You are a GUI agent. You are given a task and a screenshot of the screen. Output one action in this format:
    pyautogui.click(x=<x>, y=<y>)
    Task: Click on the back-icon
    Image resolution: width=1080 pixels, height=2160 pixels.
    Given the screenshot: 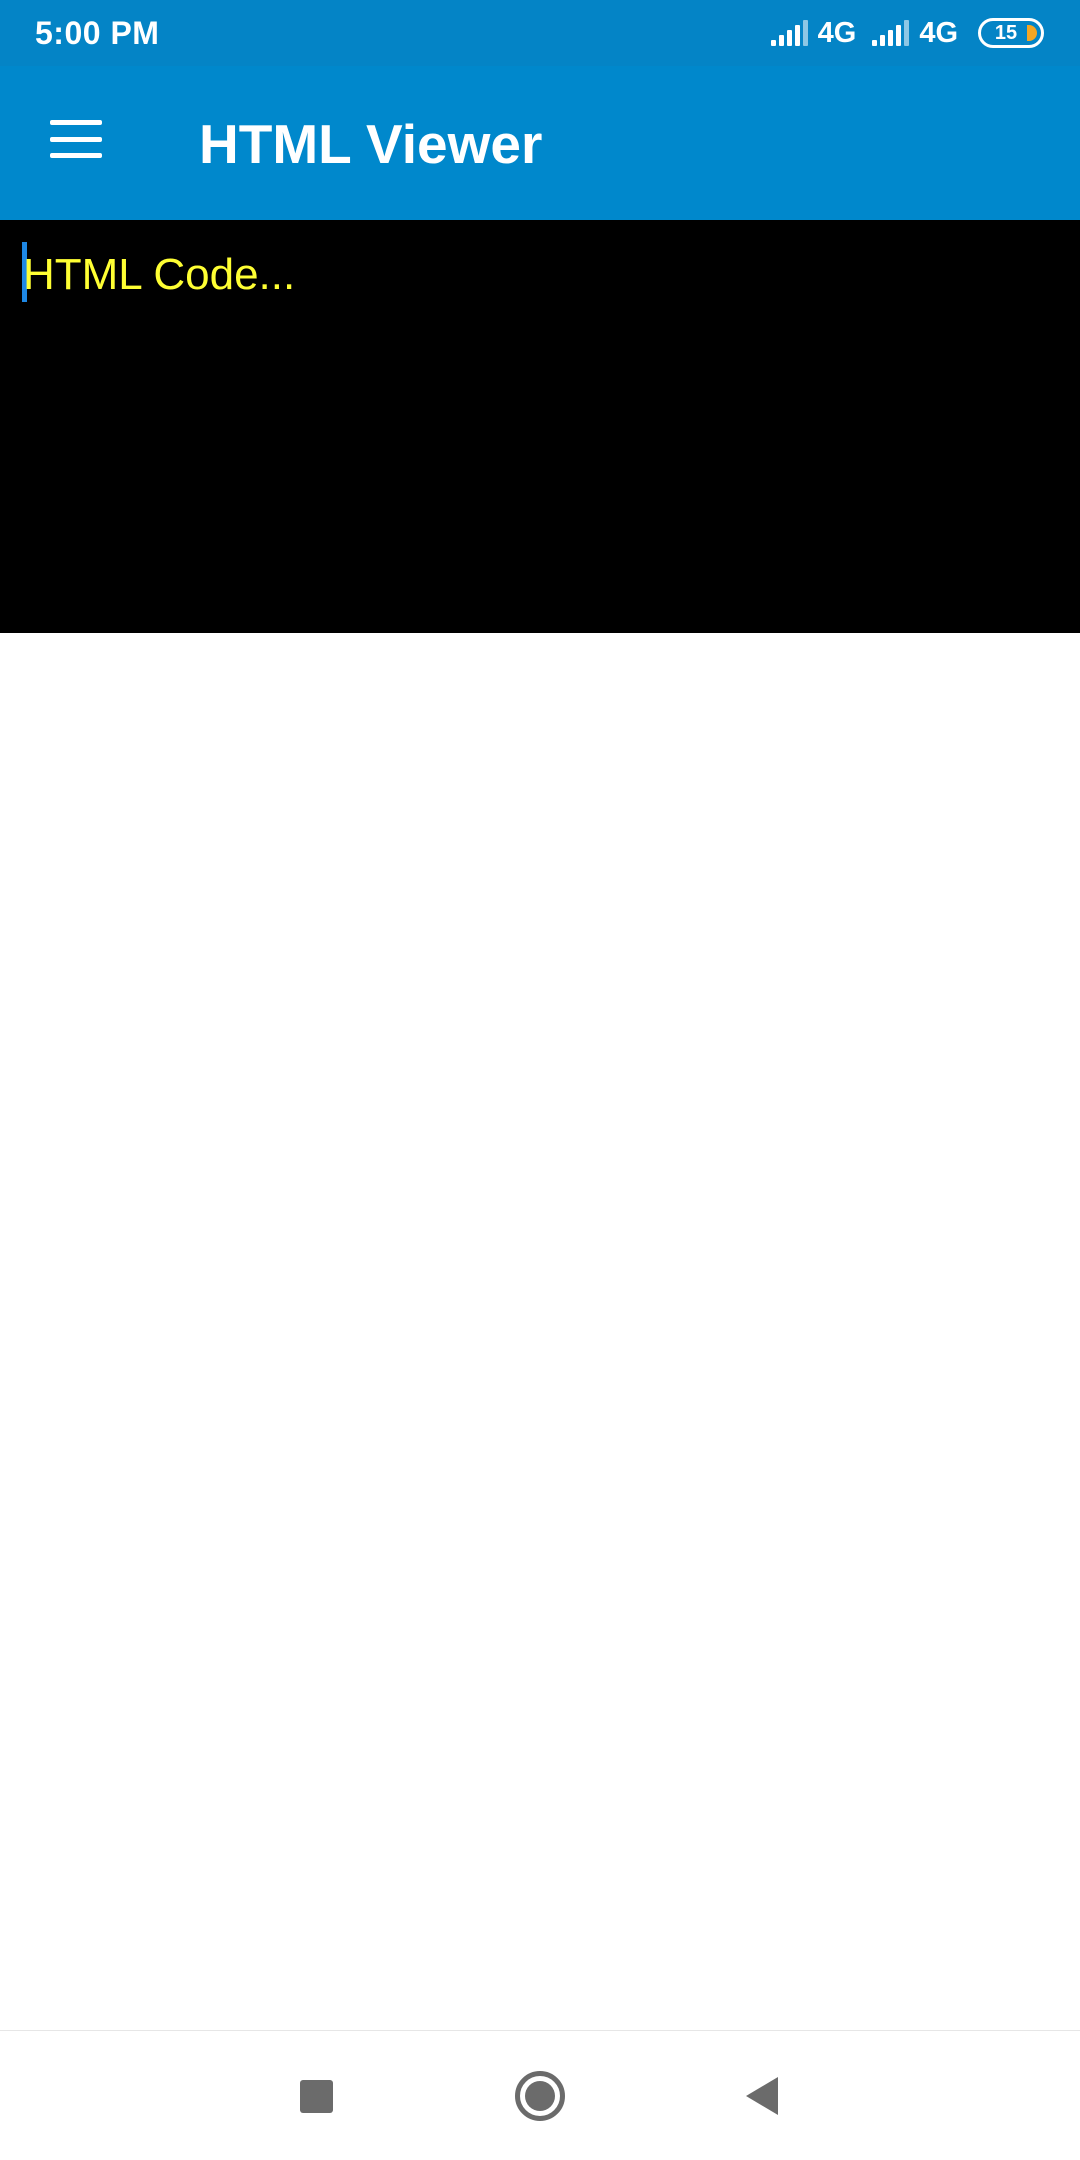 What is the action you would take?
    pyautogui.click(x=762, y=2096)
    